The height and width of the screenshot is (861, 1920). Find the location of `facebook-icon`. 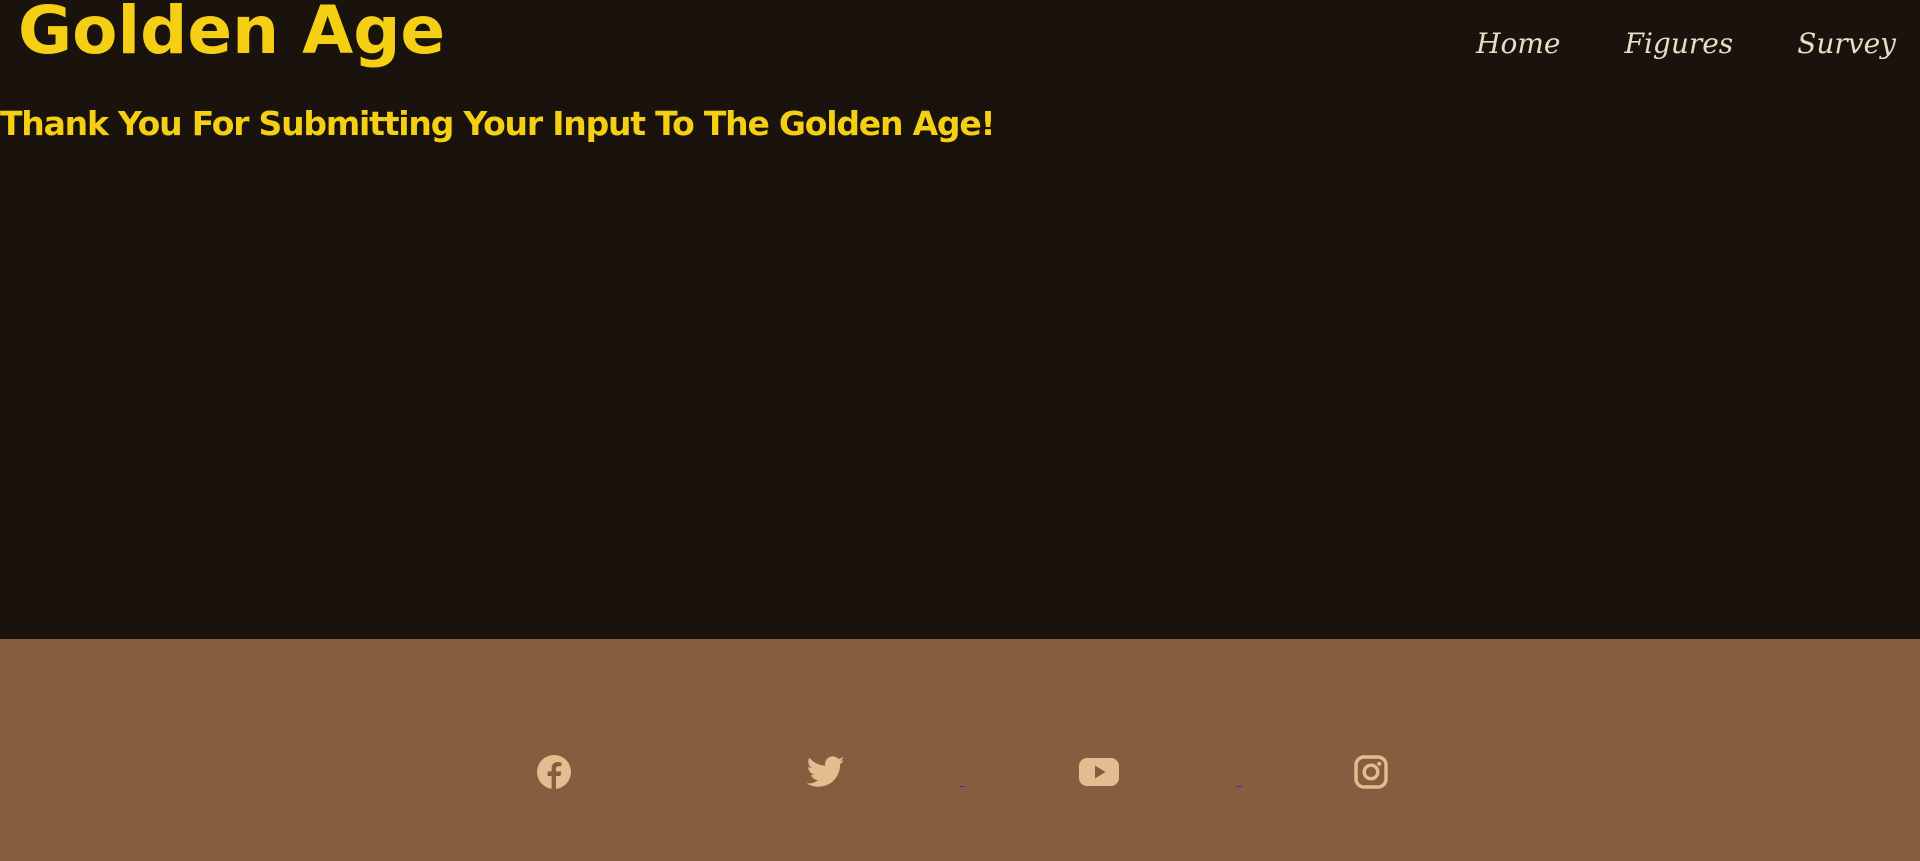

facebook-icon is located at coordinates (554, 772).